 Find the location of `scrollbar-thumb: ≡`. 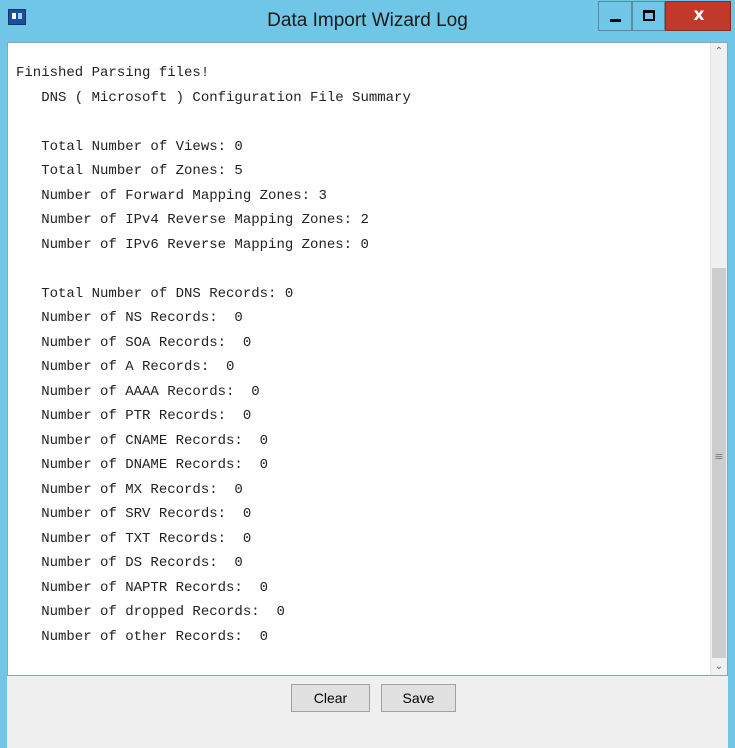

scrollbar-thumb: ≡ is located at coordinates (719, 463).